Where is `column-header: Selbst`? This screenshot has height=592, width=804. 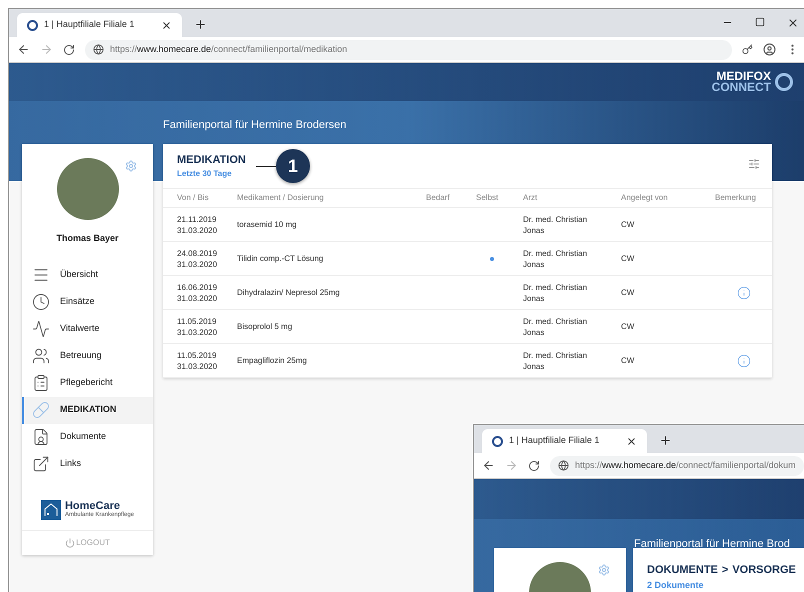 column-header: Selbst is located at coordinates (488, 198).